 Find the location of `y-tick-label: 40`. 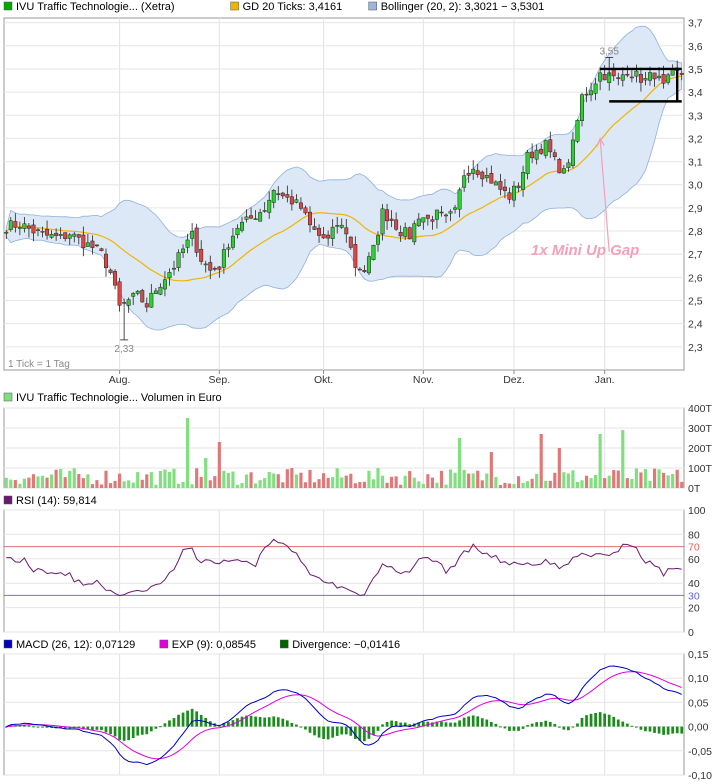

y-tick-label: 40 is located at coordinates (694, 584).